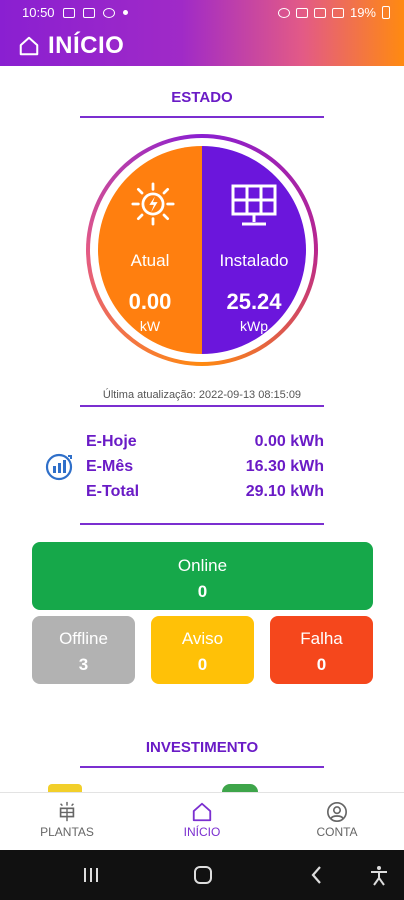 The height and width of the screenshot is (900, 404). I want to click on power-gauge: Atual 0.00 kW Instalado 25.24 kWp, so click(202, 250).